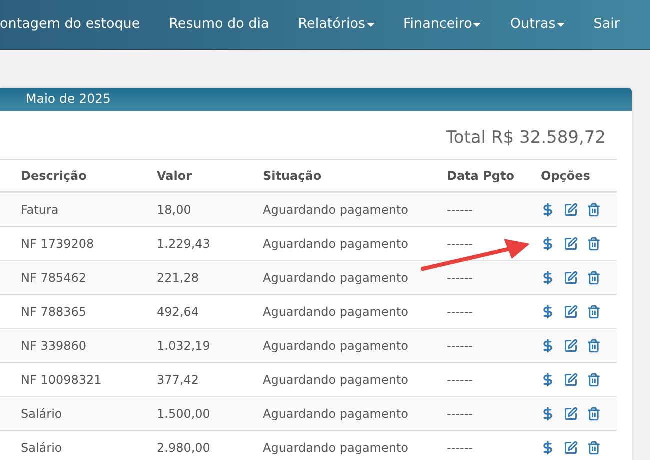  Describe the element at coordinates (175, 176) in the screenshot. I see `column-header: Valor` at that location.